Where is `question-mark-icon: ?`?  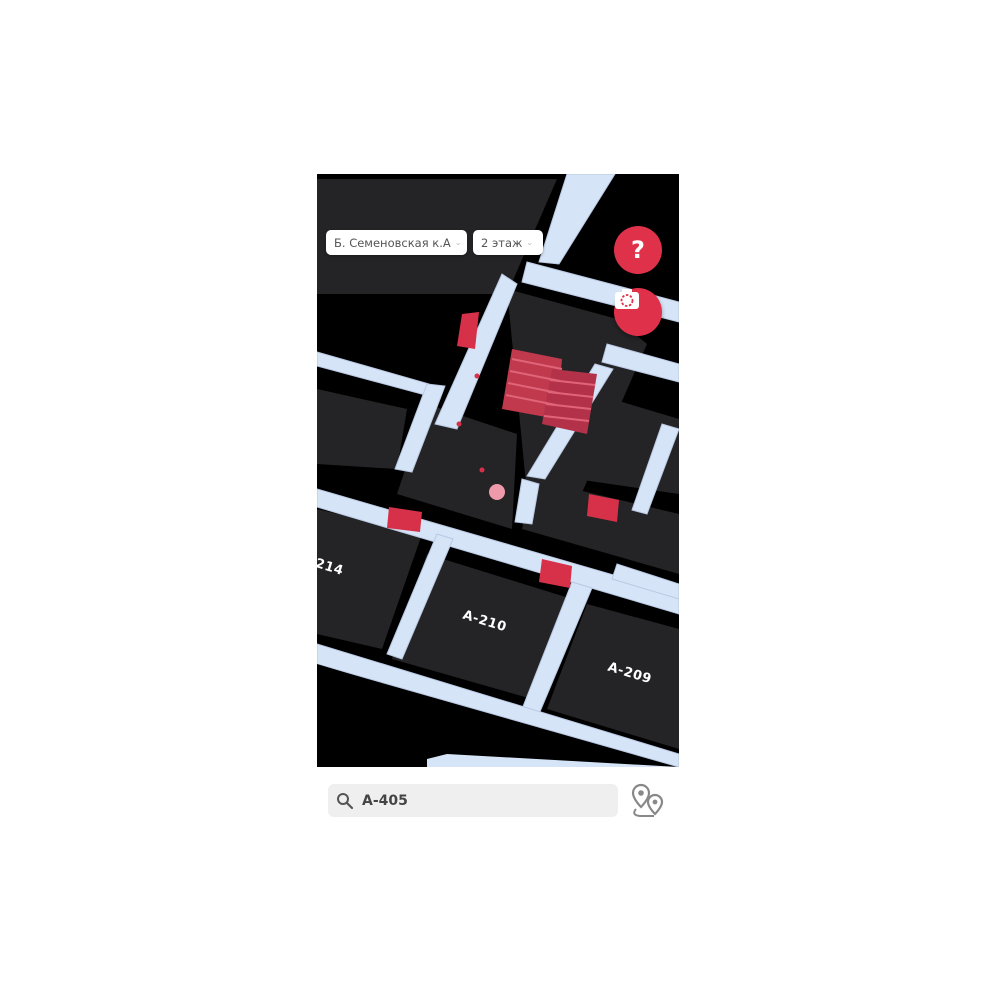 question-mark-icon: ? is located at coordinates (638, 250).